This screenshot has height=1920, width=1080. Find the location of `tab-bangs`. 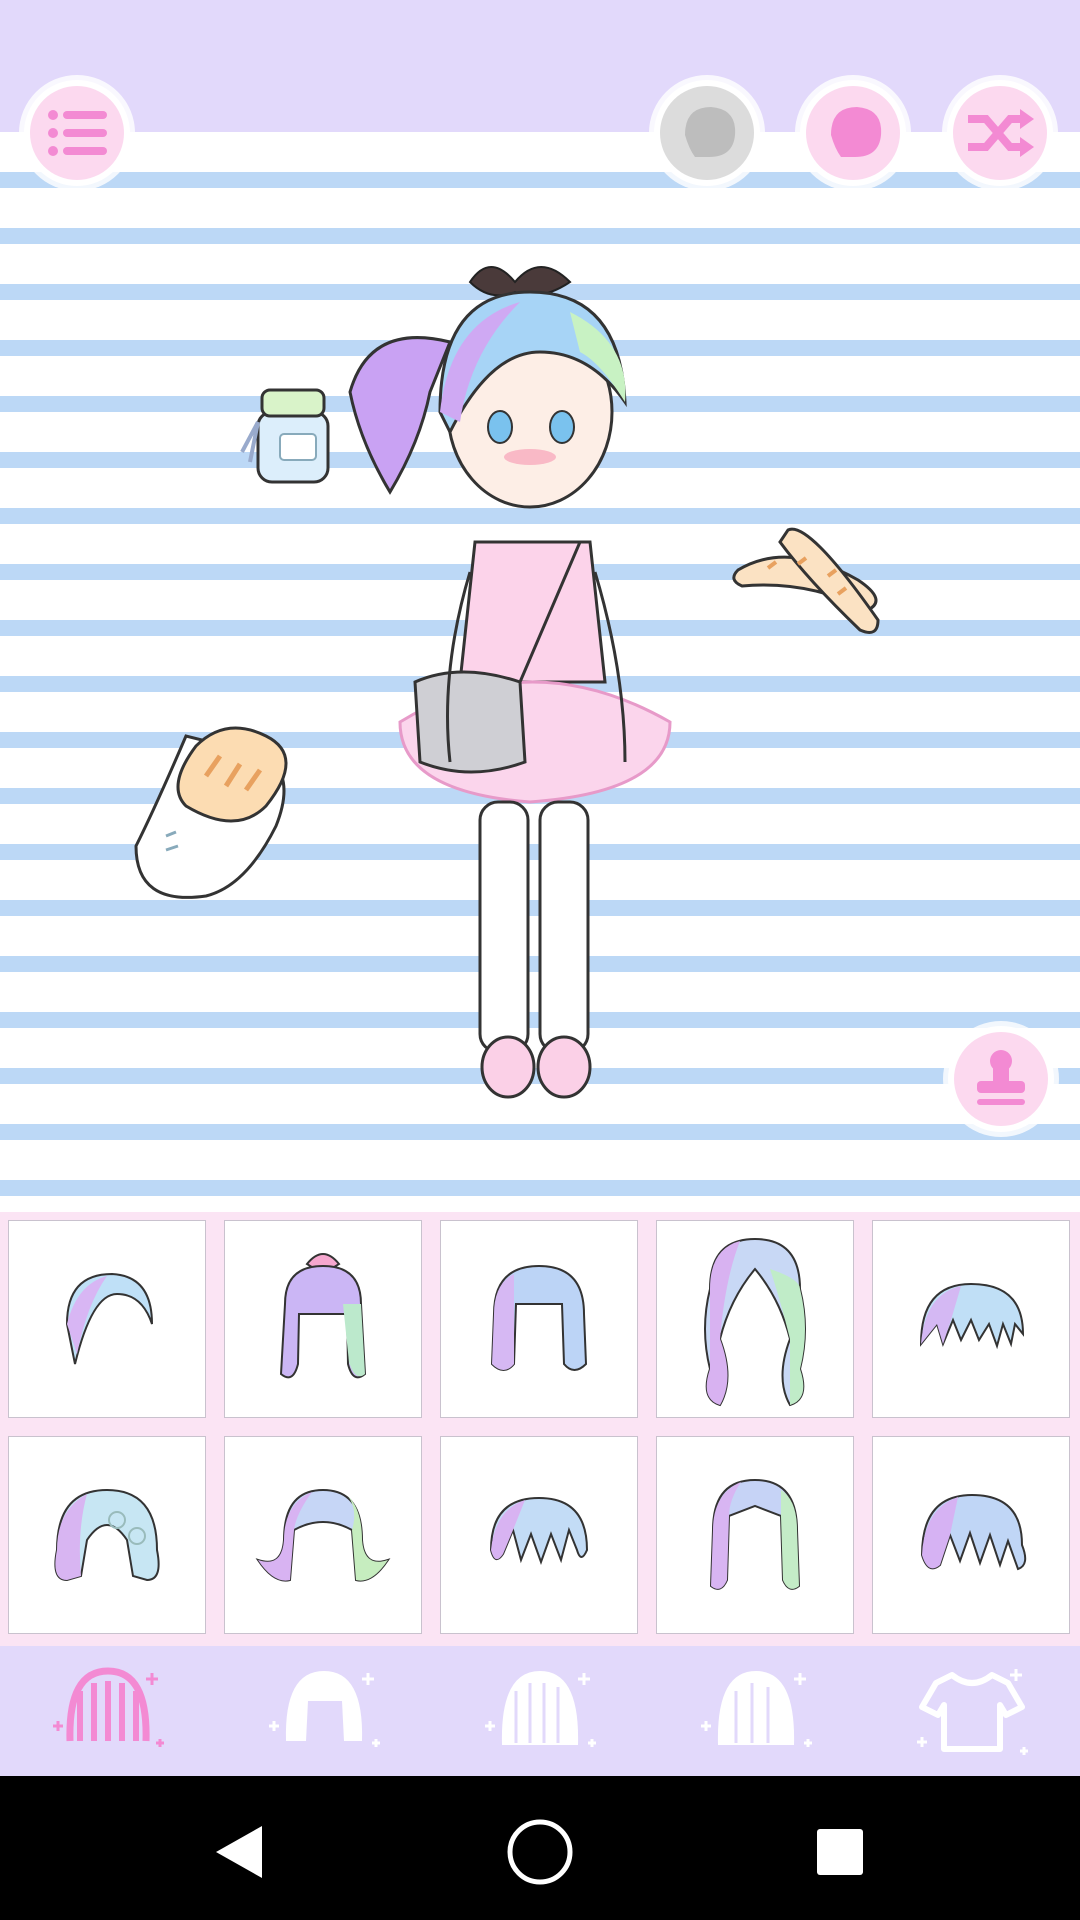

tab-bangs is located at coordinates (108, 1711).